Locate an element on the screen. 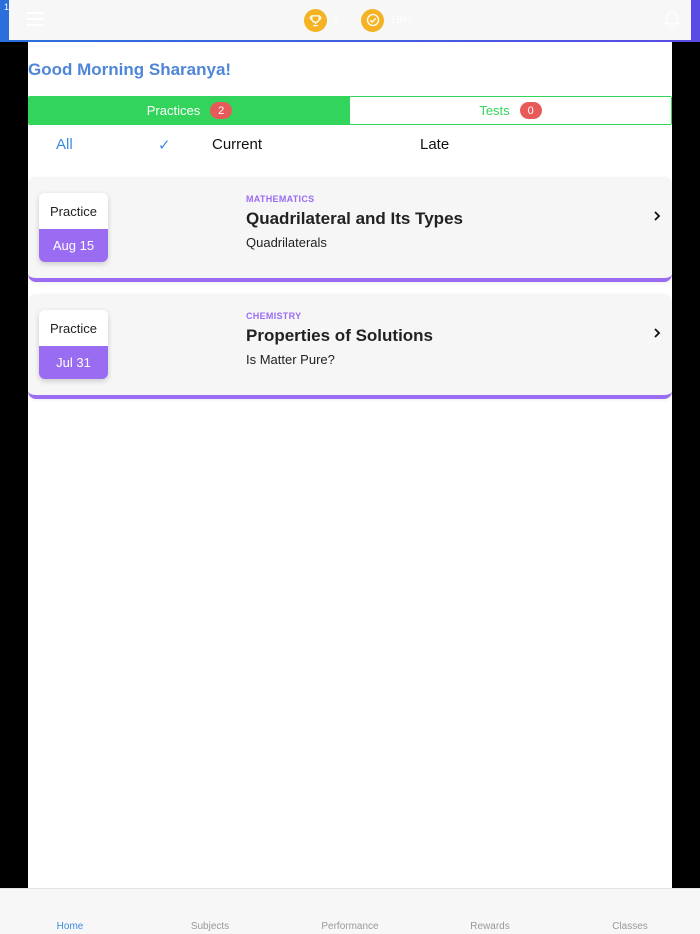  card-subject: MATHEMATICS is located at coordinates (280, 199).